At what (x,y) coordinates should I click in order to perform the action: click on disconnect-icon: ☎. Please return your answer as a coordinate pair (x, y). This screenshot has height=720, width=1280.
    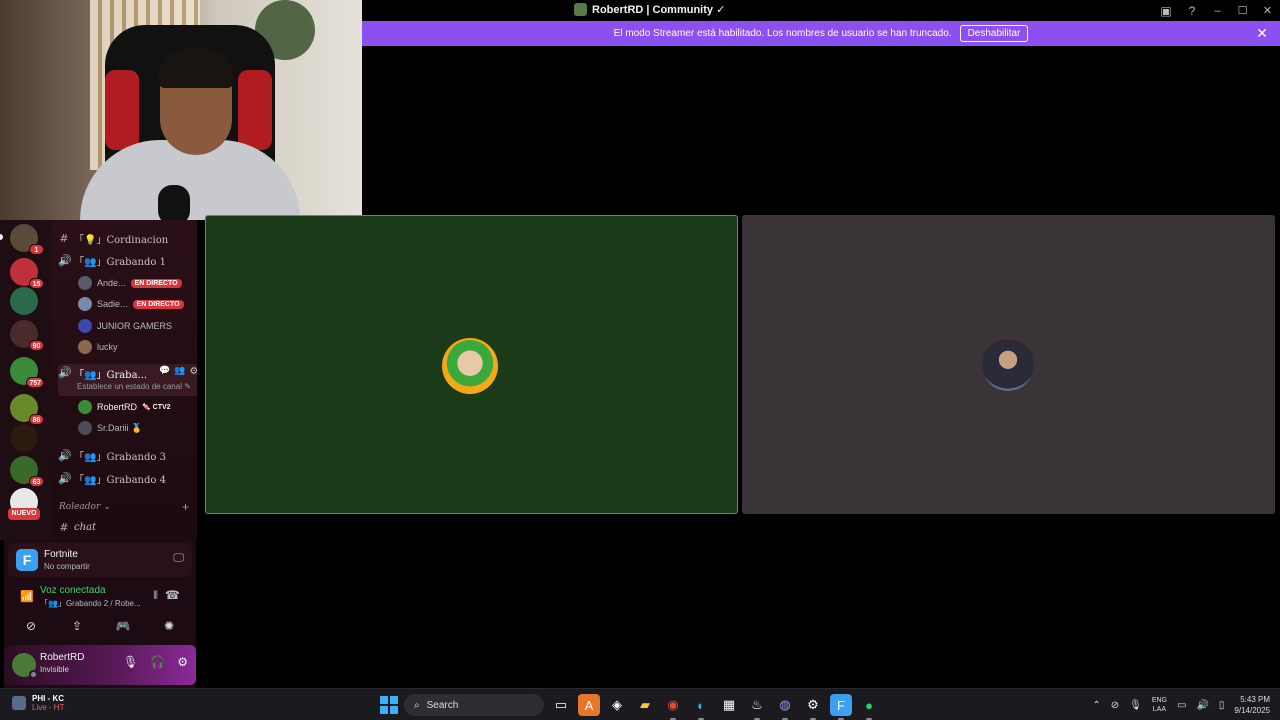
    Looking at the image, I should click on (172, 595).